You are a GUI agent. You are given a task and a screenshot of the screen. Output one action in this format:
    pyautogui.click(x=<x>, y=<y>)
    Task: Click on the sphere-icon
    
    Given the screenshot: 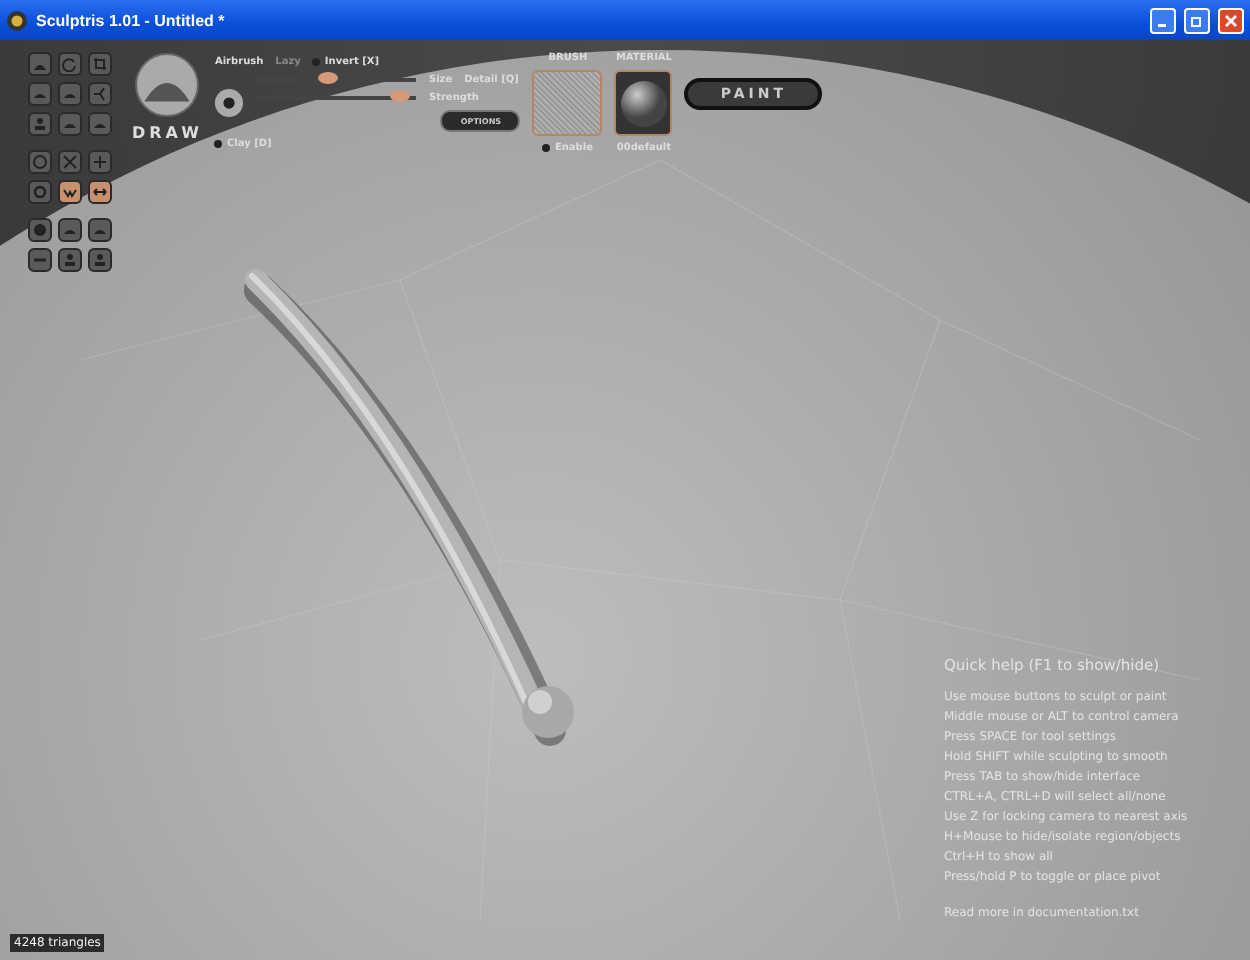 What is the action you would take?
    pyautogui.click(x=643, y=103)
    